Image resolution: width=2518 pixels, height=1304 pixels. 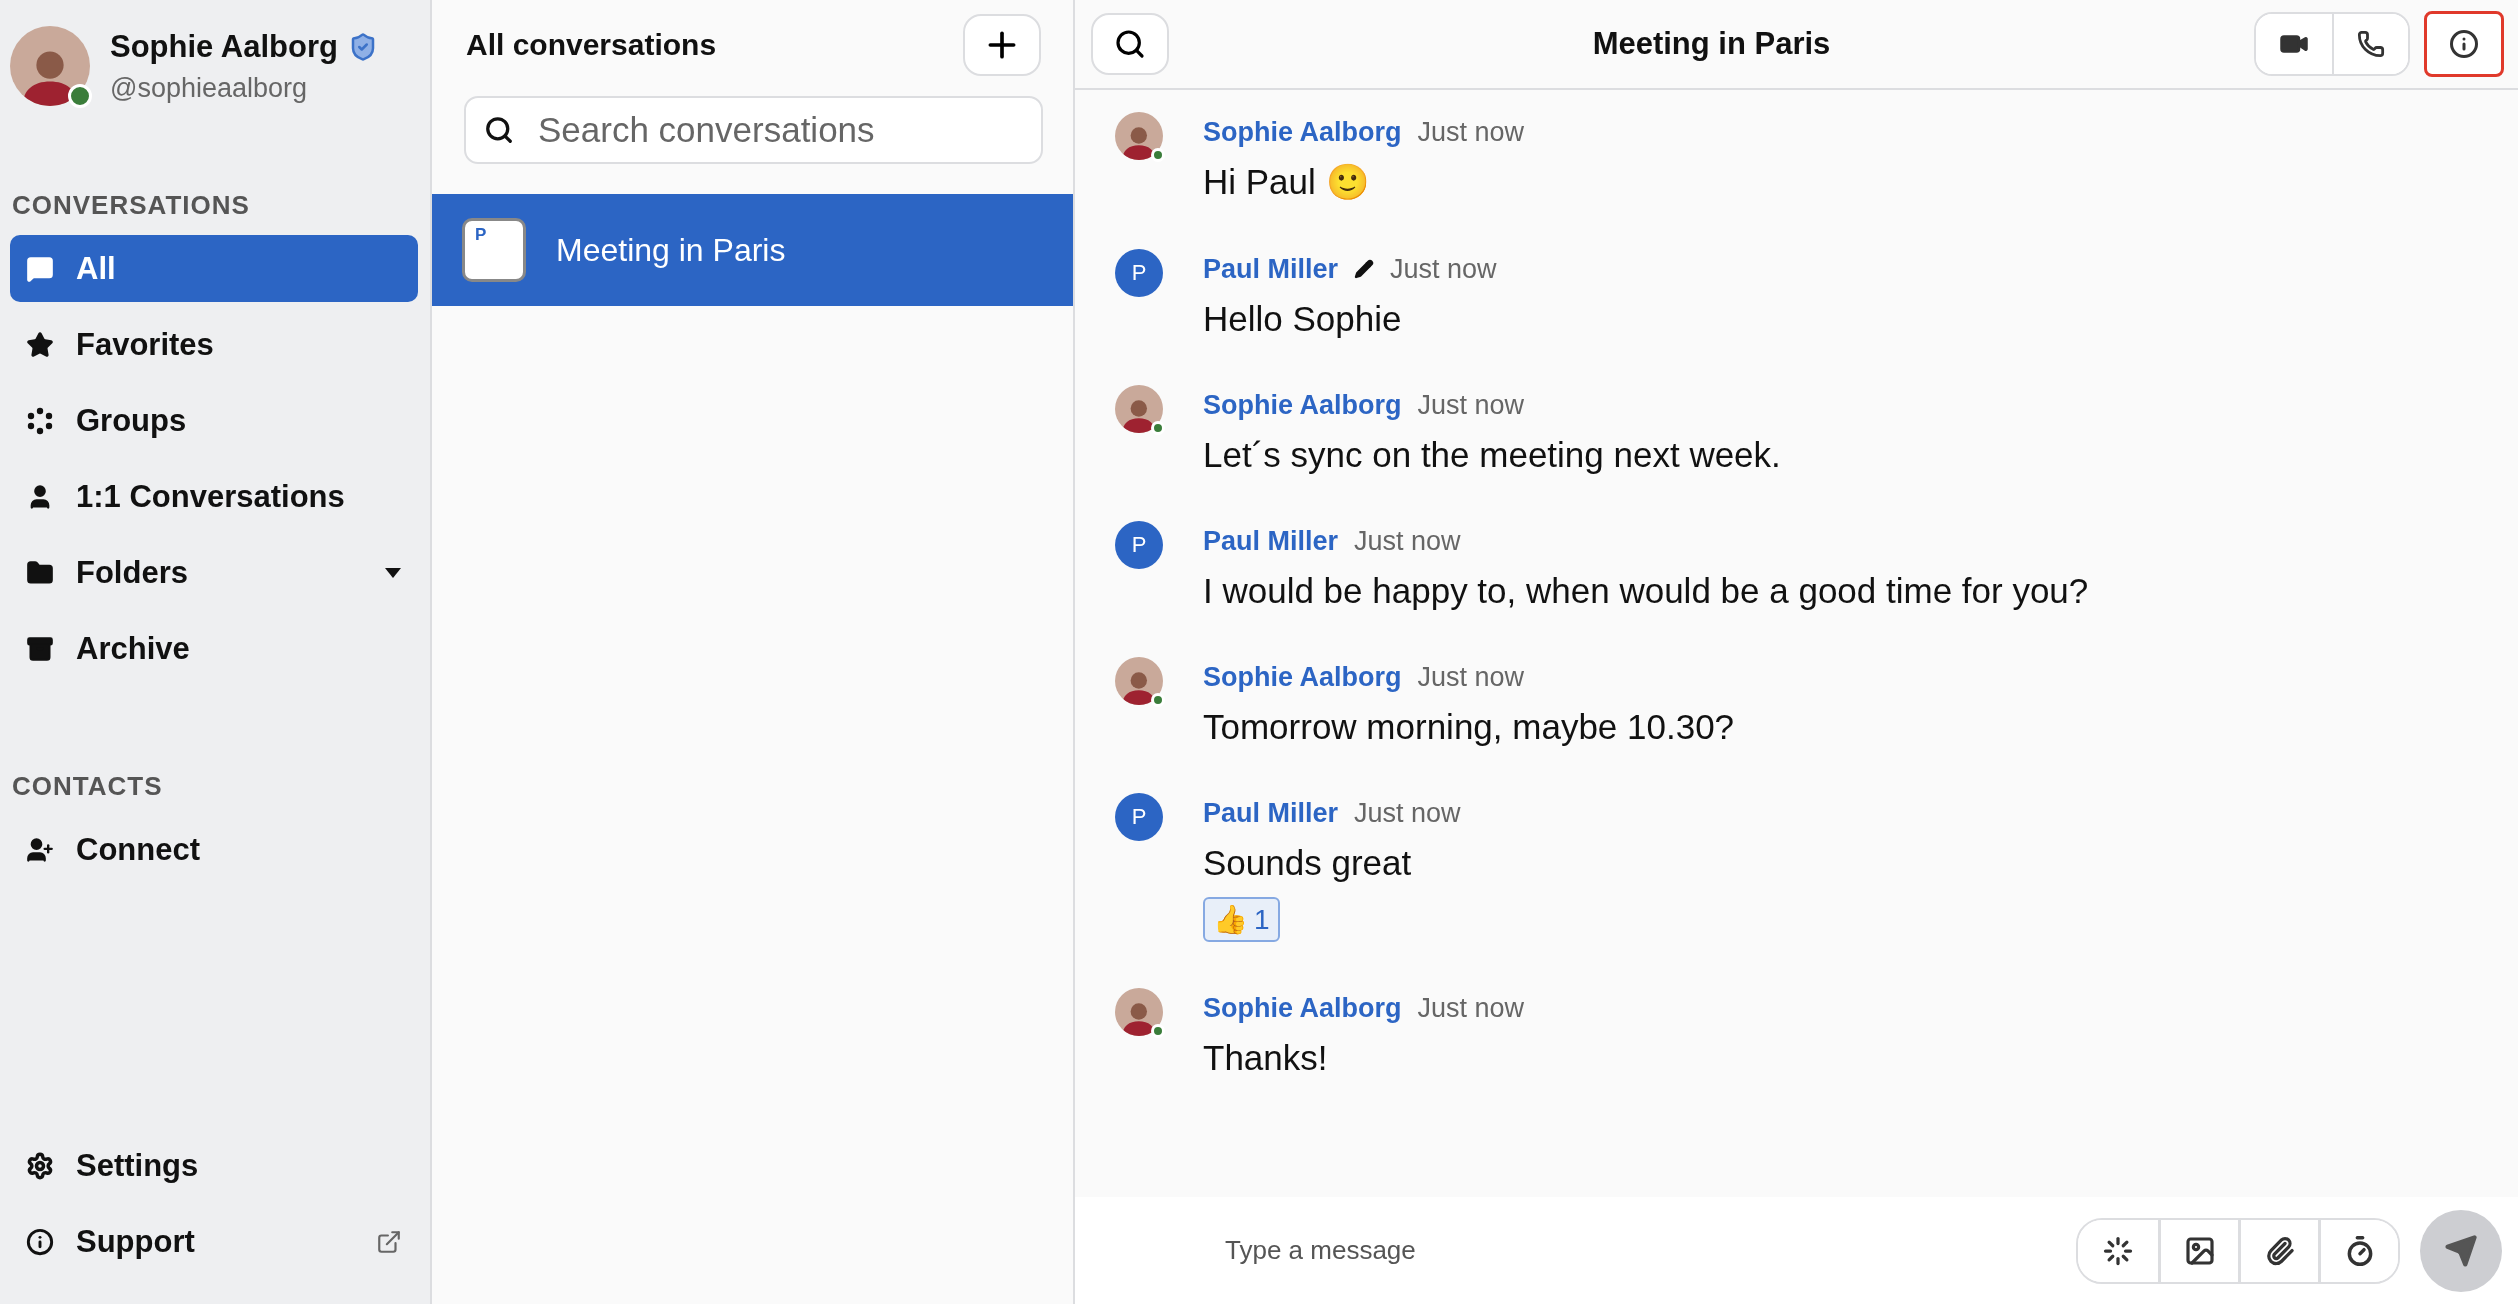 I want to click on nav-item: Archive, so click(x=214, y=648).